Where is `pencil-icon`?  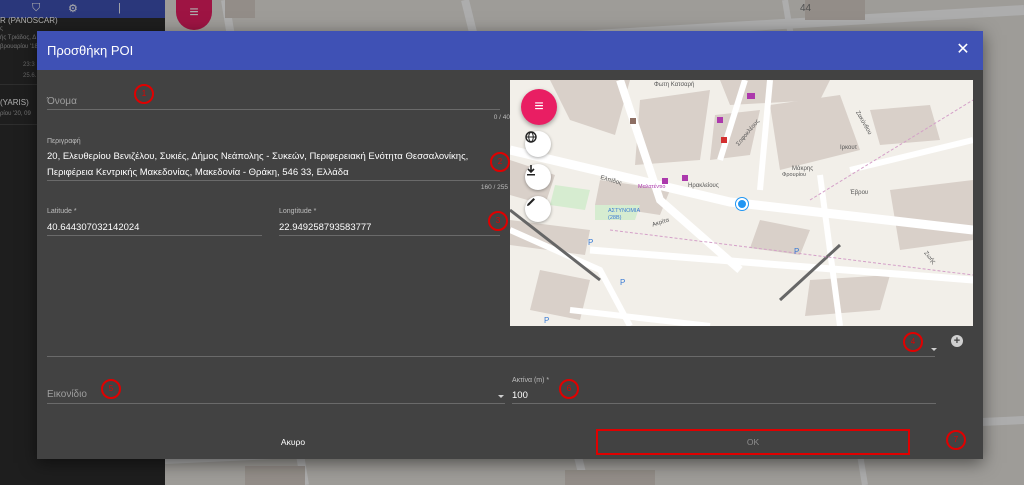
pencil-icon is located at coordinates (538, 209).